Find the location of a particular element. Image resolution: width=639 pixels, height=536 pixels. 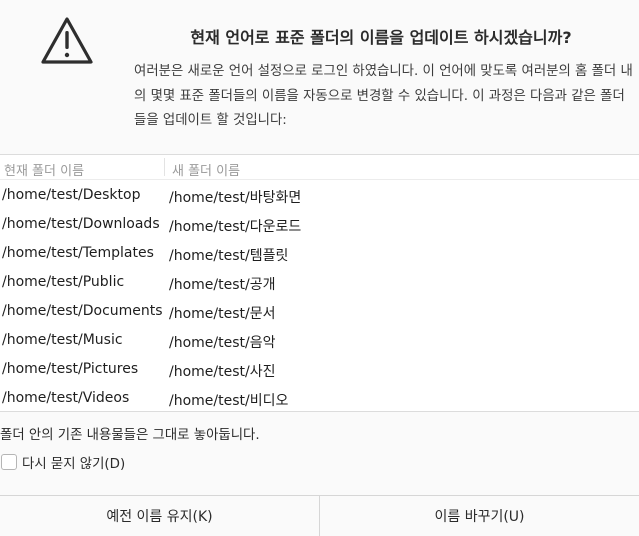

dont-ask-again-checkbox is located at coordinates (9, 462).